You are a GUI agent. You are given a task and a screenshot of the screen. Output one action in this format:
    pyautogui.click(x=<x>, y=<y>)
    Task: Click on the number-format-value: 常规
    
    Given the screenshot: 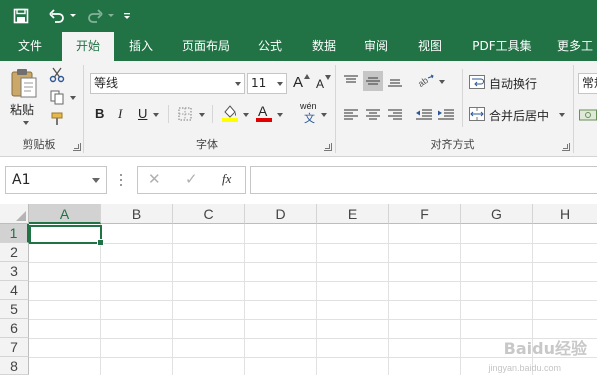 What is the action you would take?
    pyautogui.click(x=589, y=83)
    